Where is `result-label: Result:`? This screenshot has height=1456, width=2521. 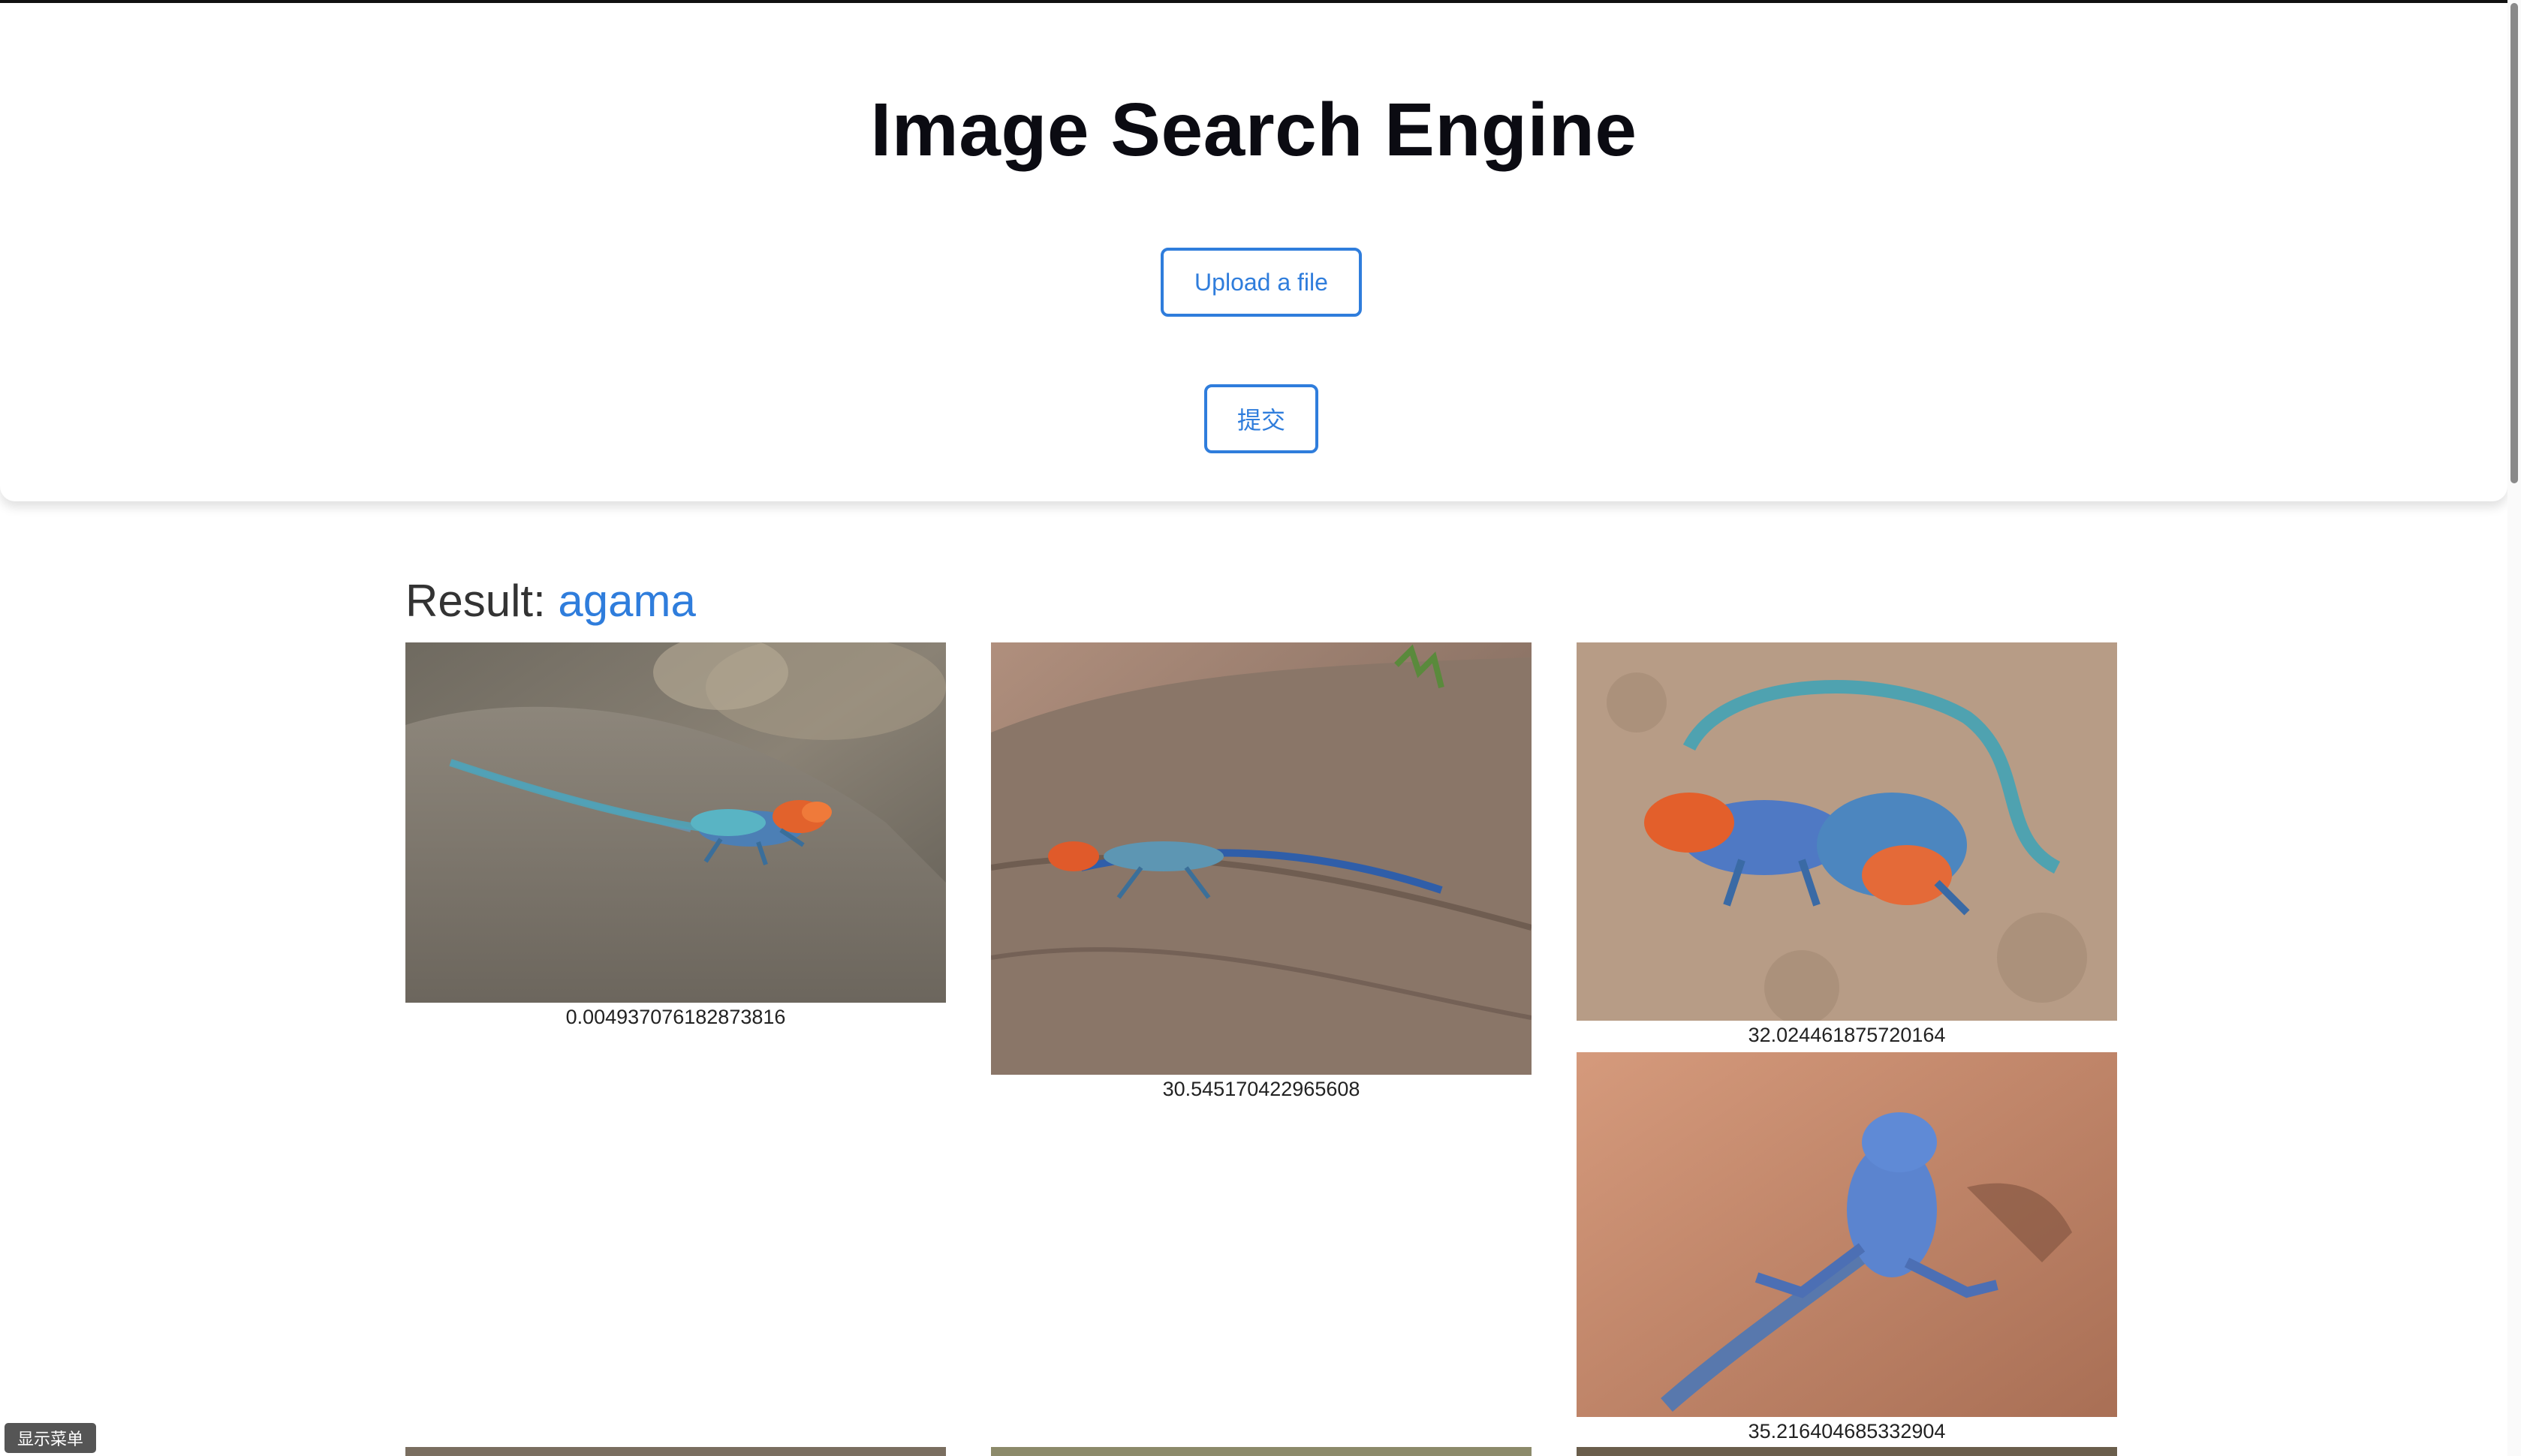 result-label: Result: is located at coordinates (476, 601).